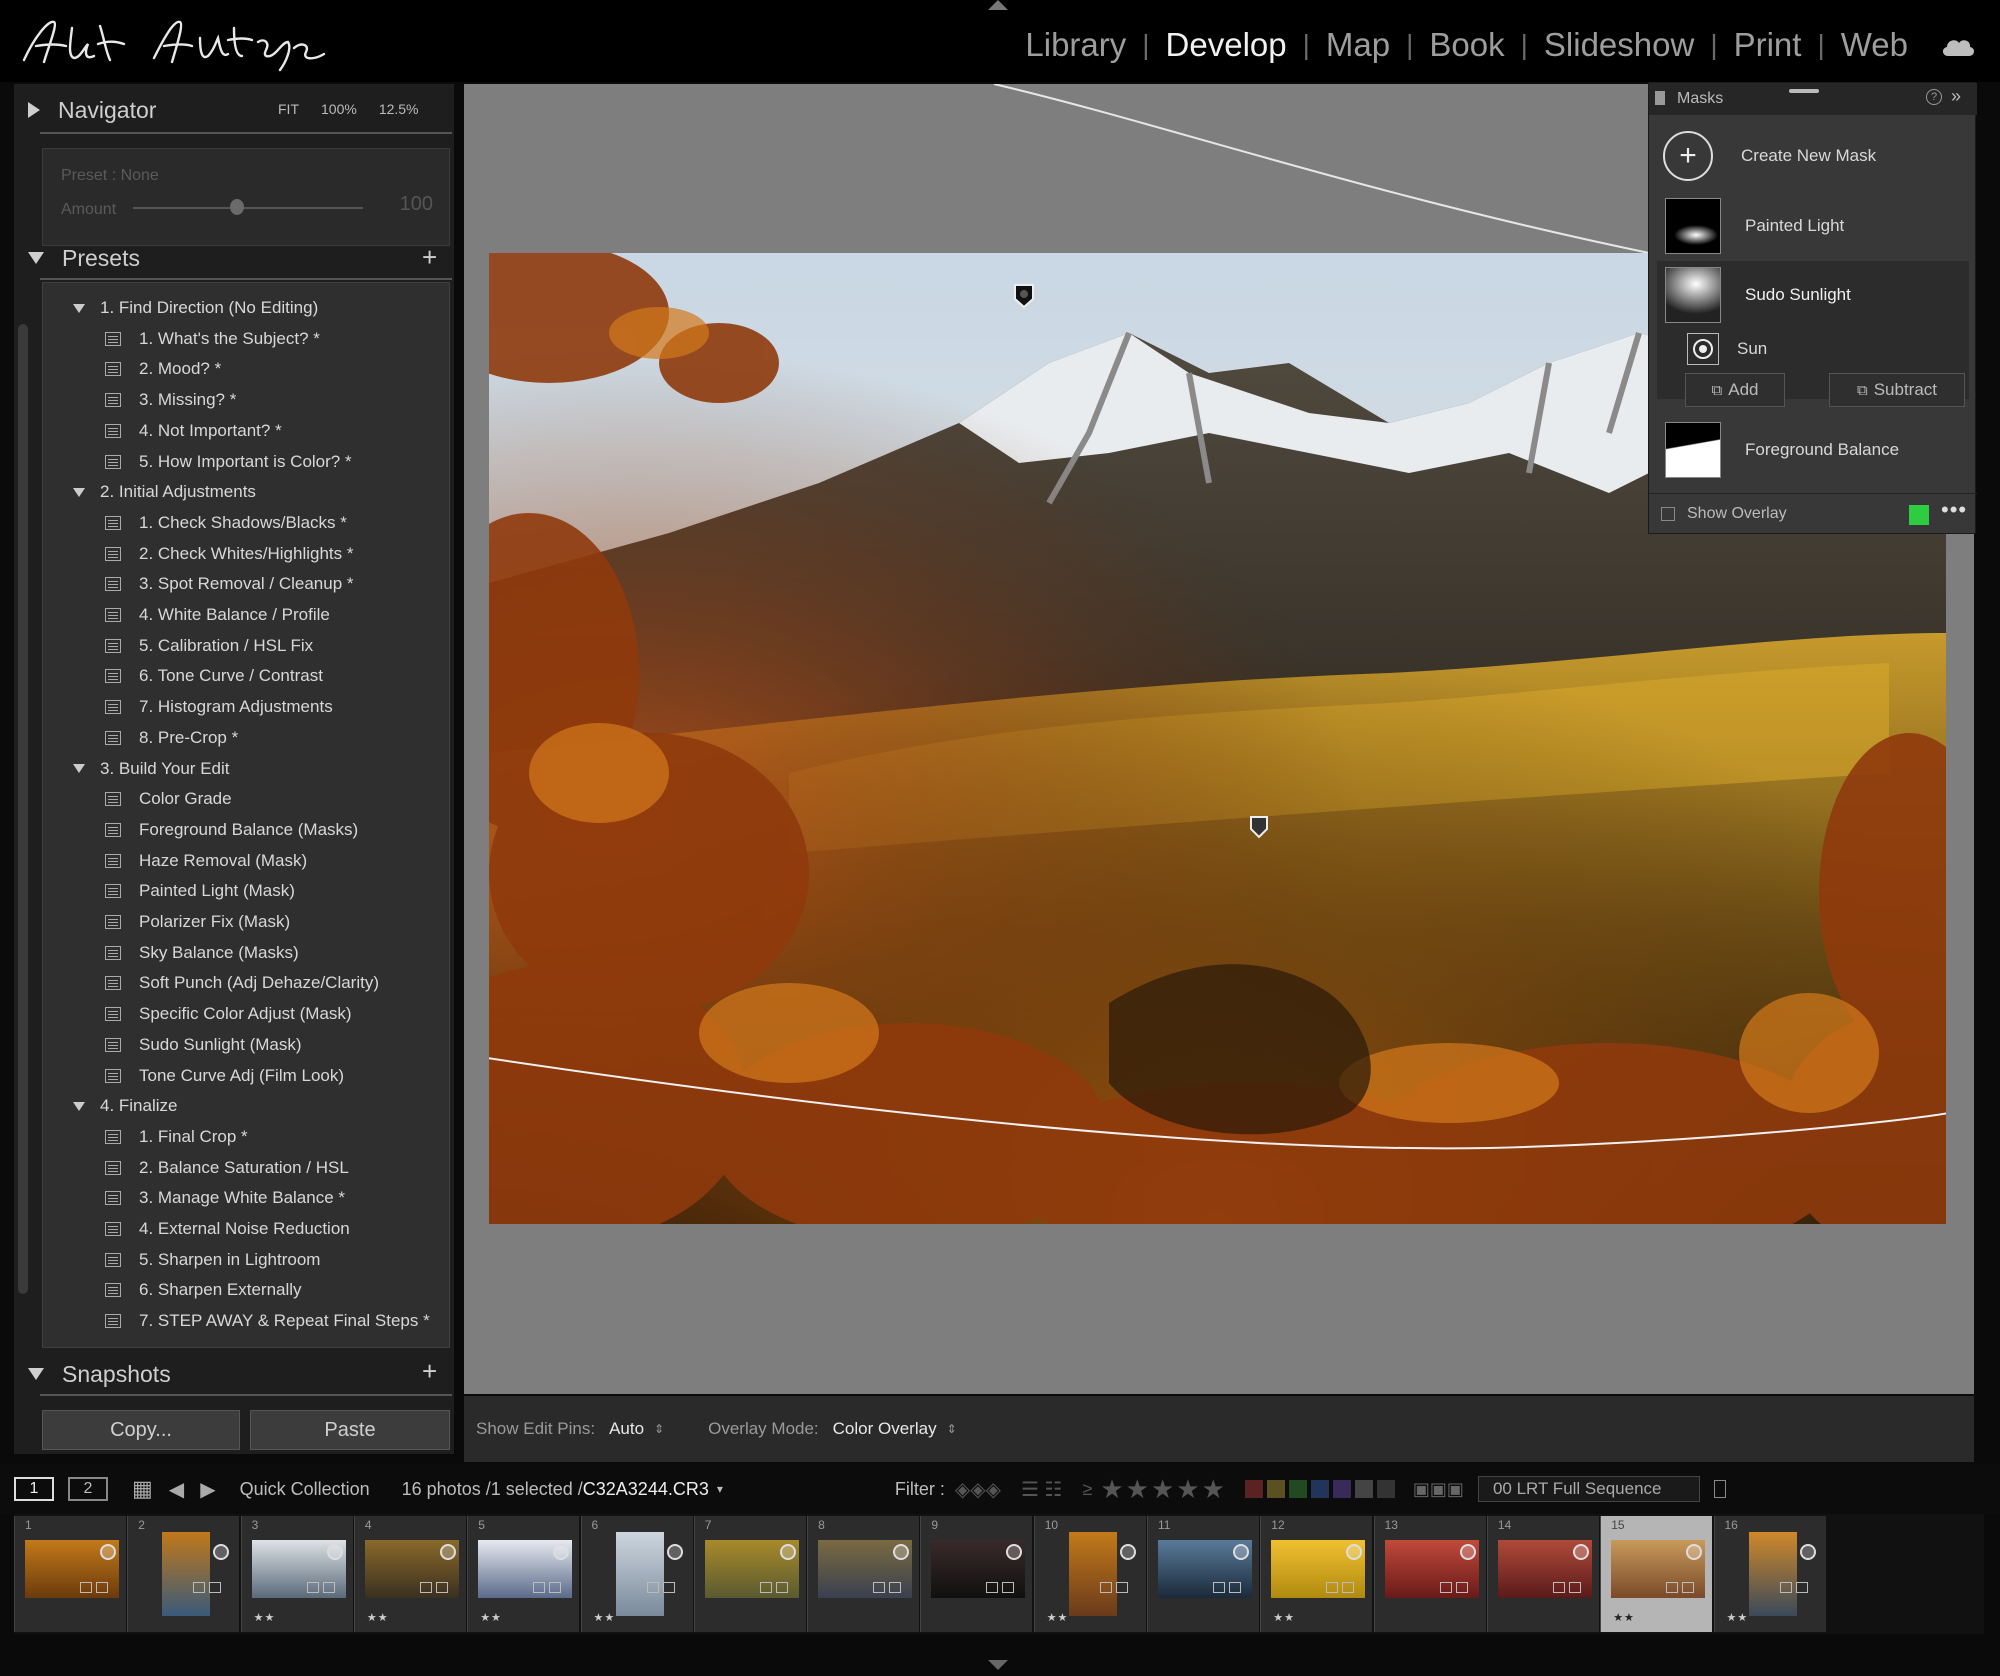  I want to click on preset-item: 3. Missing? *, so click(139, 400).